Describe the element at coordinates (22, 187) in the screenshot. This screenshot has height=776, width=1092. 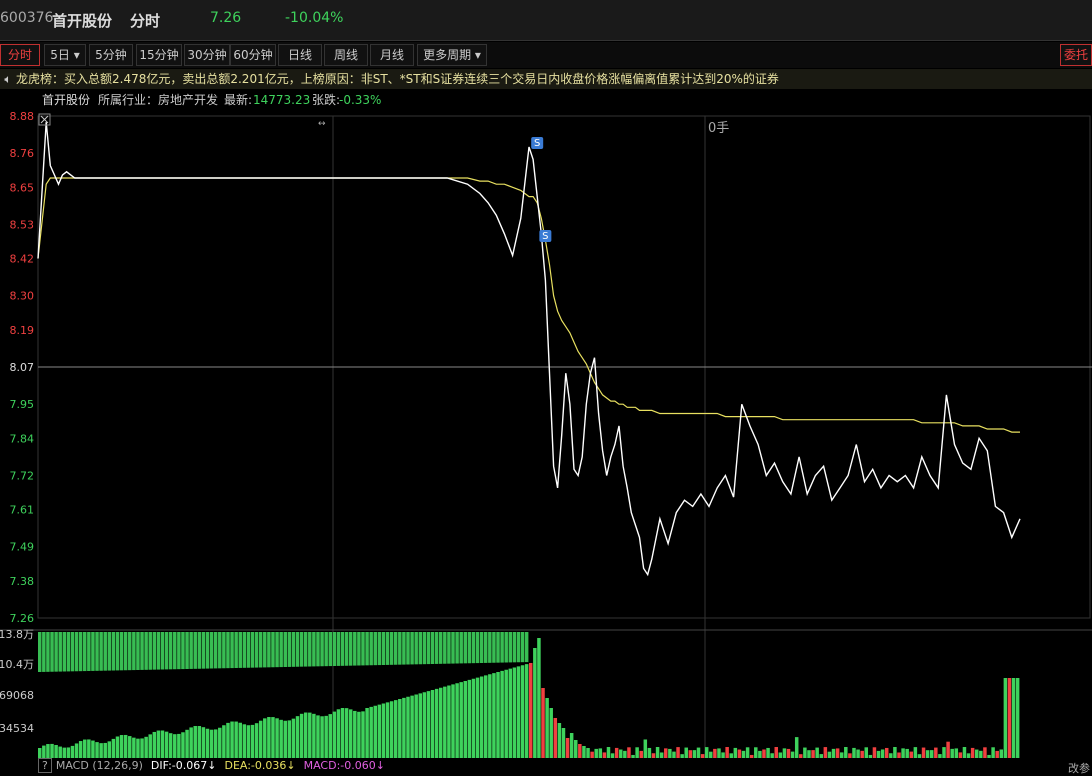
I see `price-tick-label: 8.65` at that location.